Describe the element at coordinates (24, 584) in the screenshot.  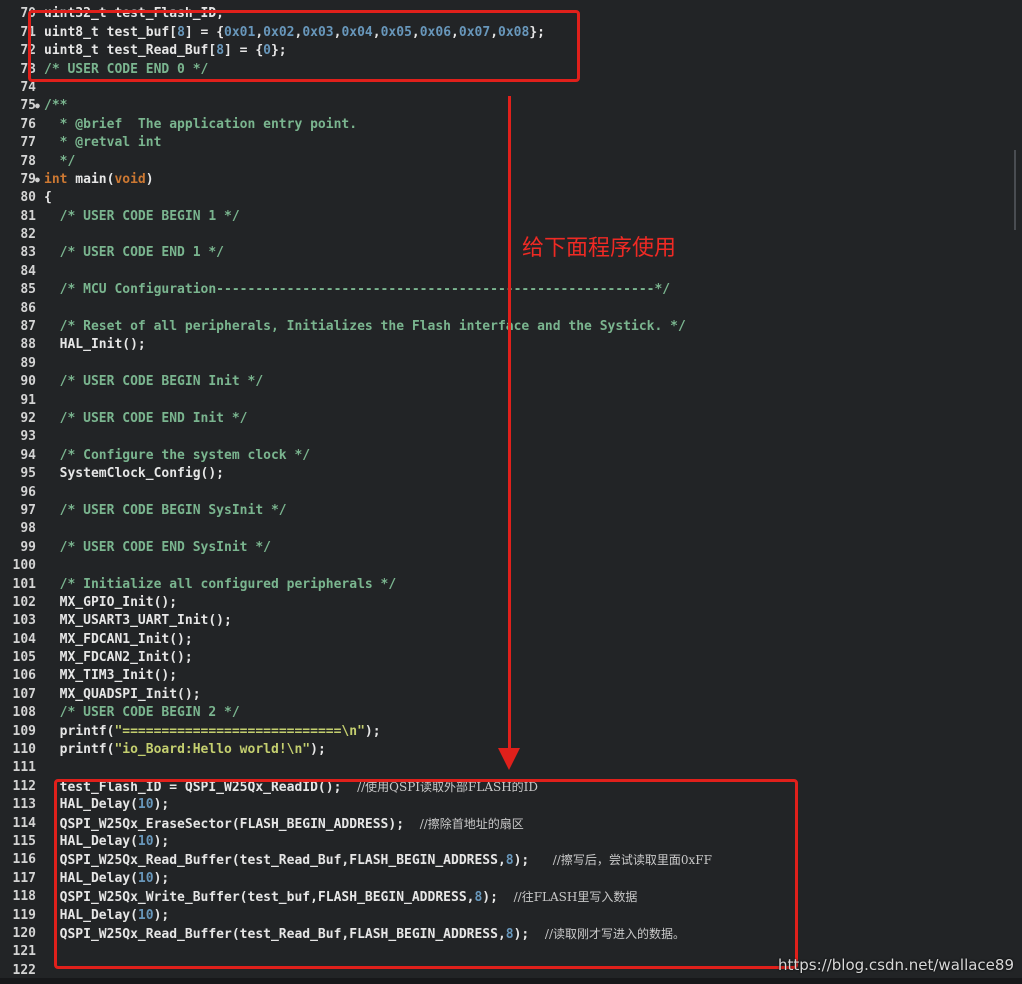
I see `line-number: 101` at that location.